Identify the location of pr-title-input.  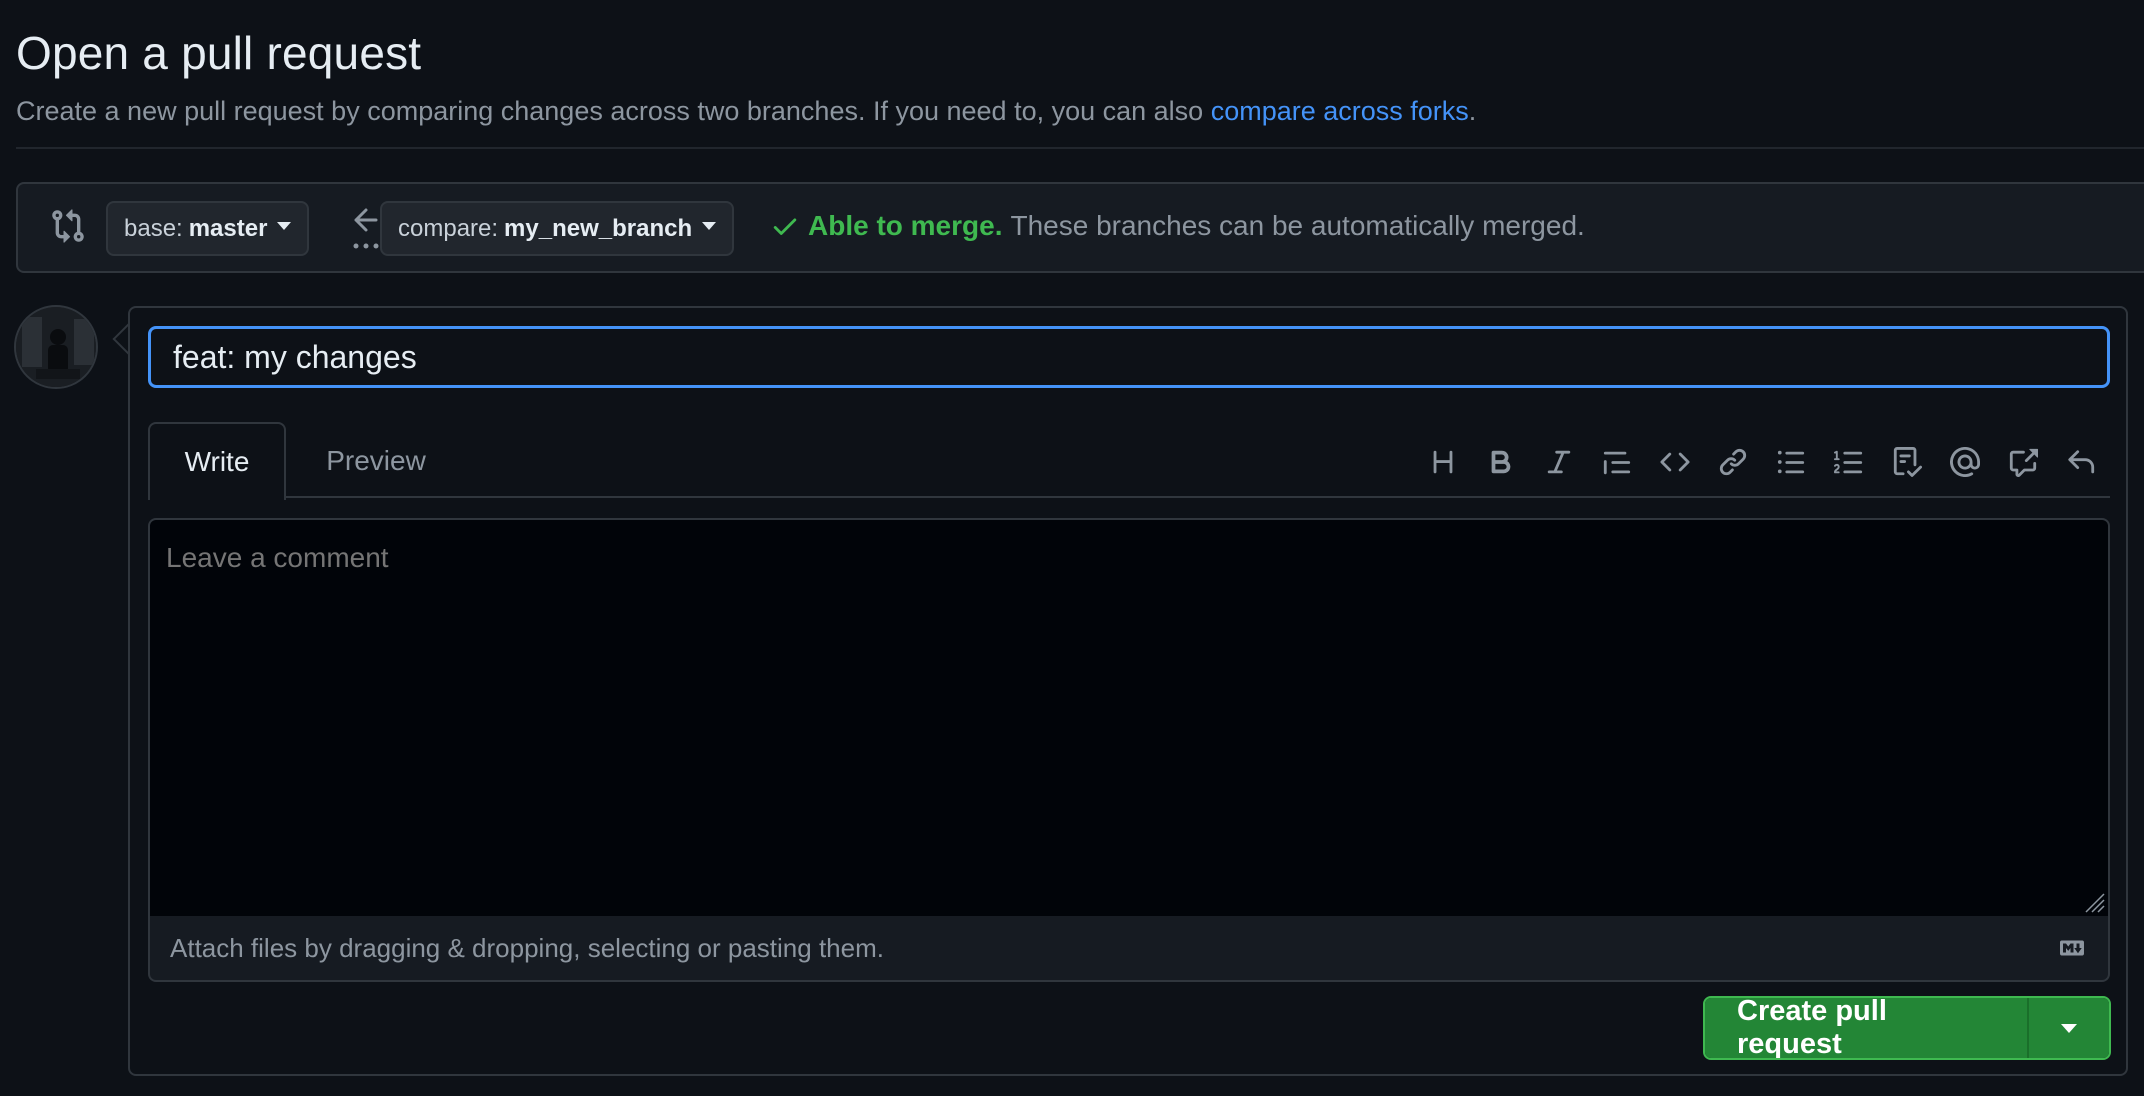
(1129, 357).